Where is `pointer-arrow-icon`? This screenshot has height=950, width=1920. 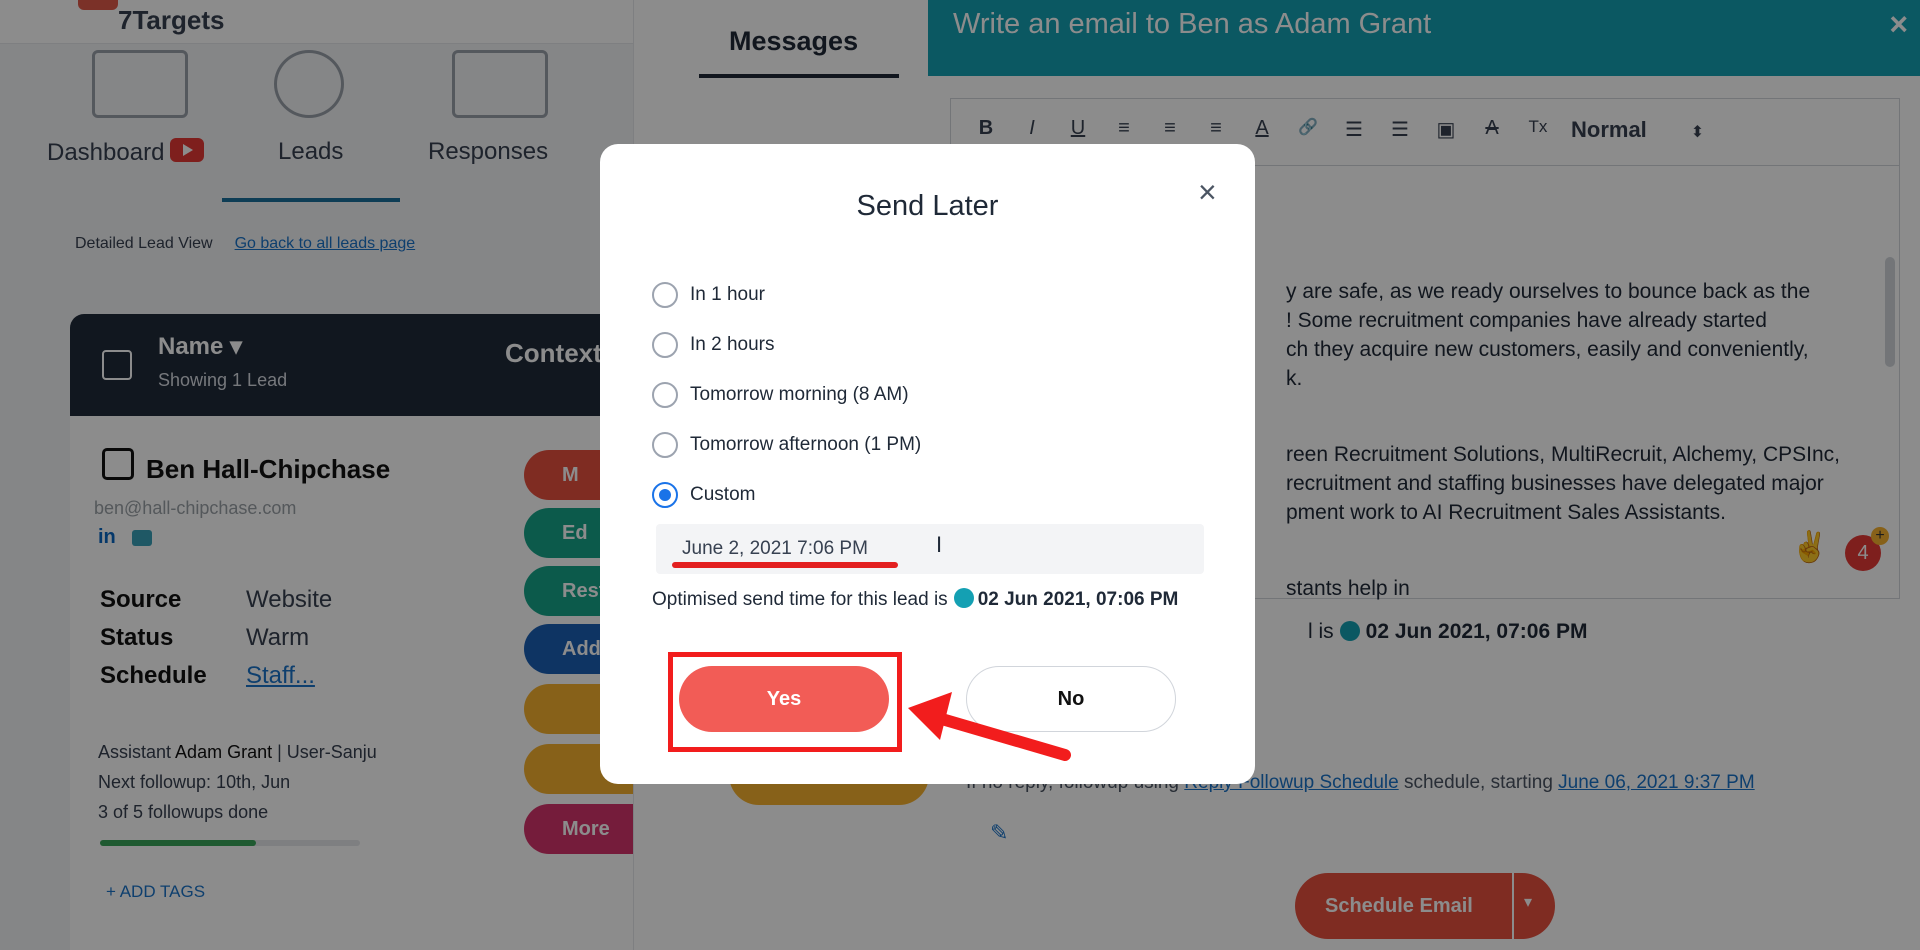
pointer-arrow-icon is located at coordinates (989, 726).